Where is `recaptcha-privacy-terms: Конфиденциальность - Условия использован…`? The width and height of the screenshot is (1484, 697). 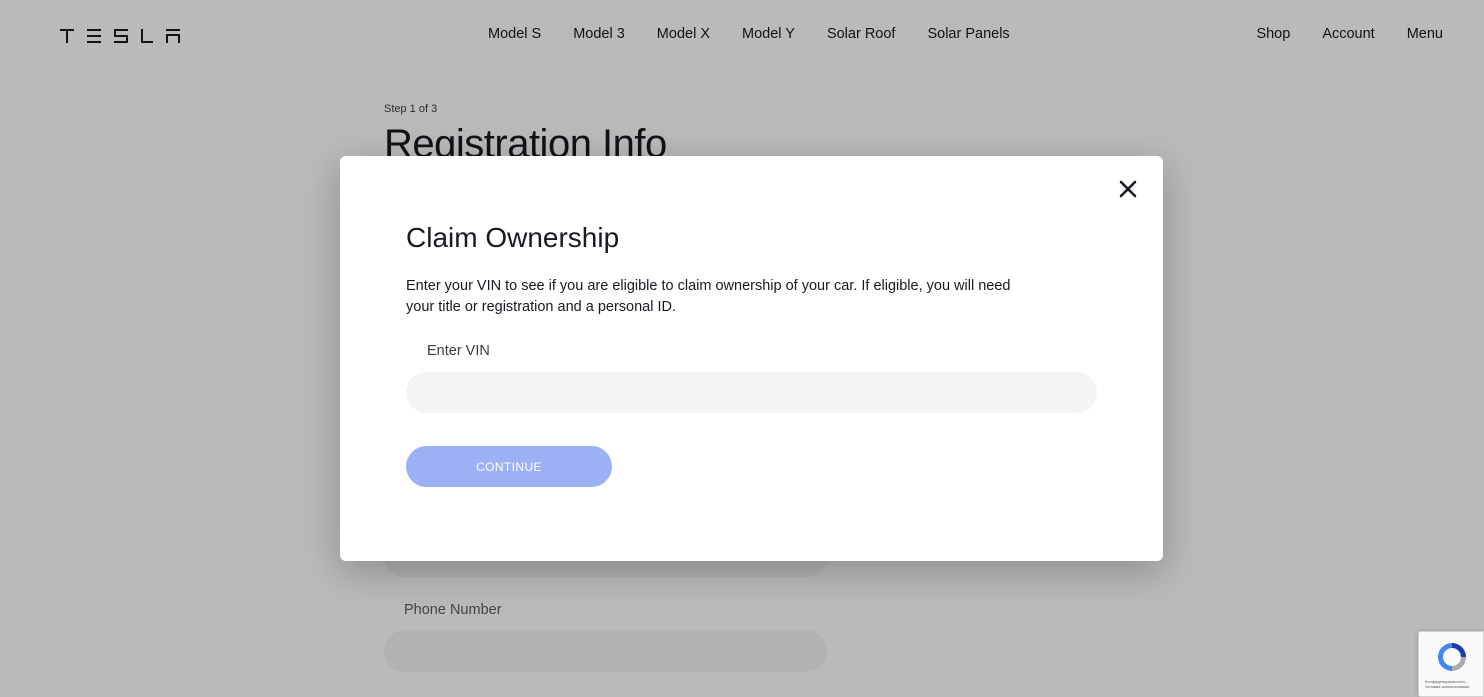 recaptcha-privacy-terms: Конфиденциальность - Условия использован… is located at coordinates (1454, 684).